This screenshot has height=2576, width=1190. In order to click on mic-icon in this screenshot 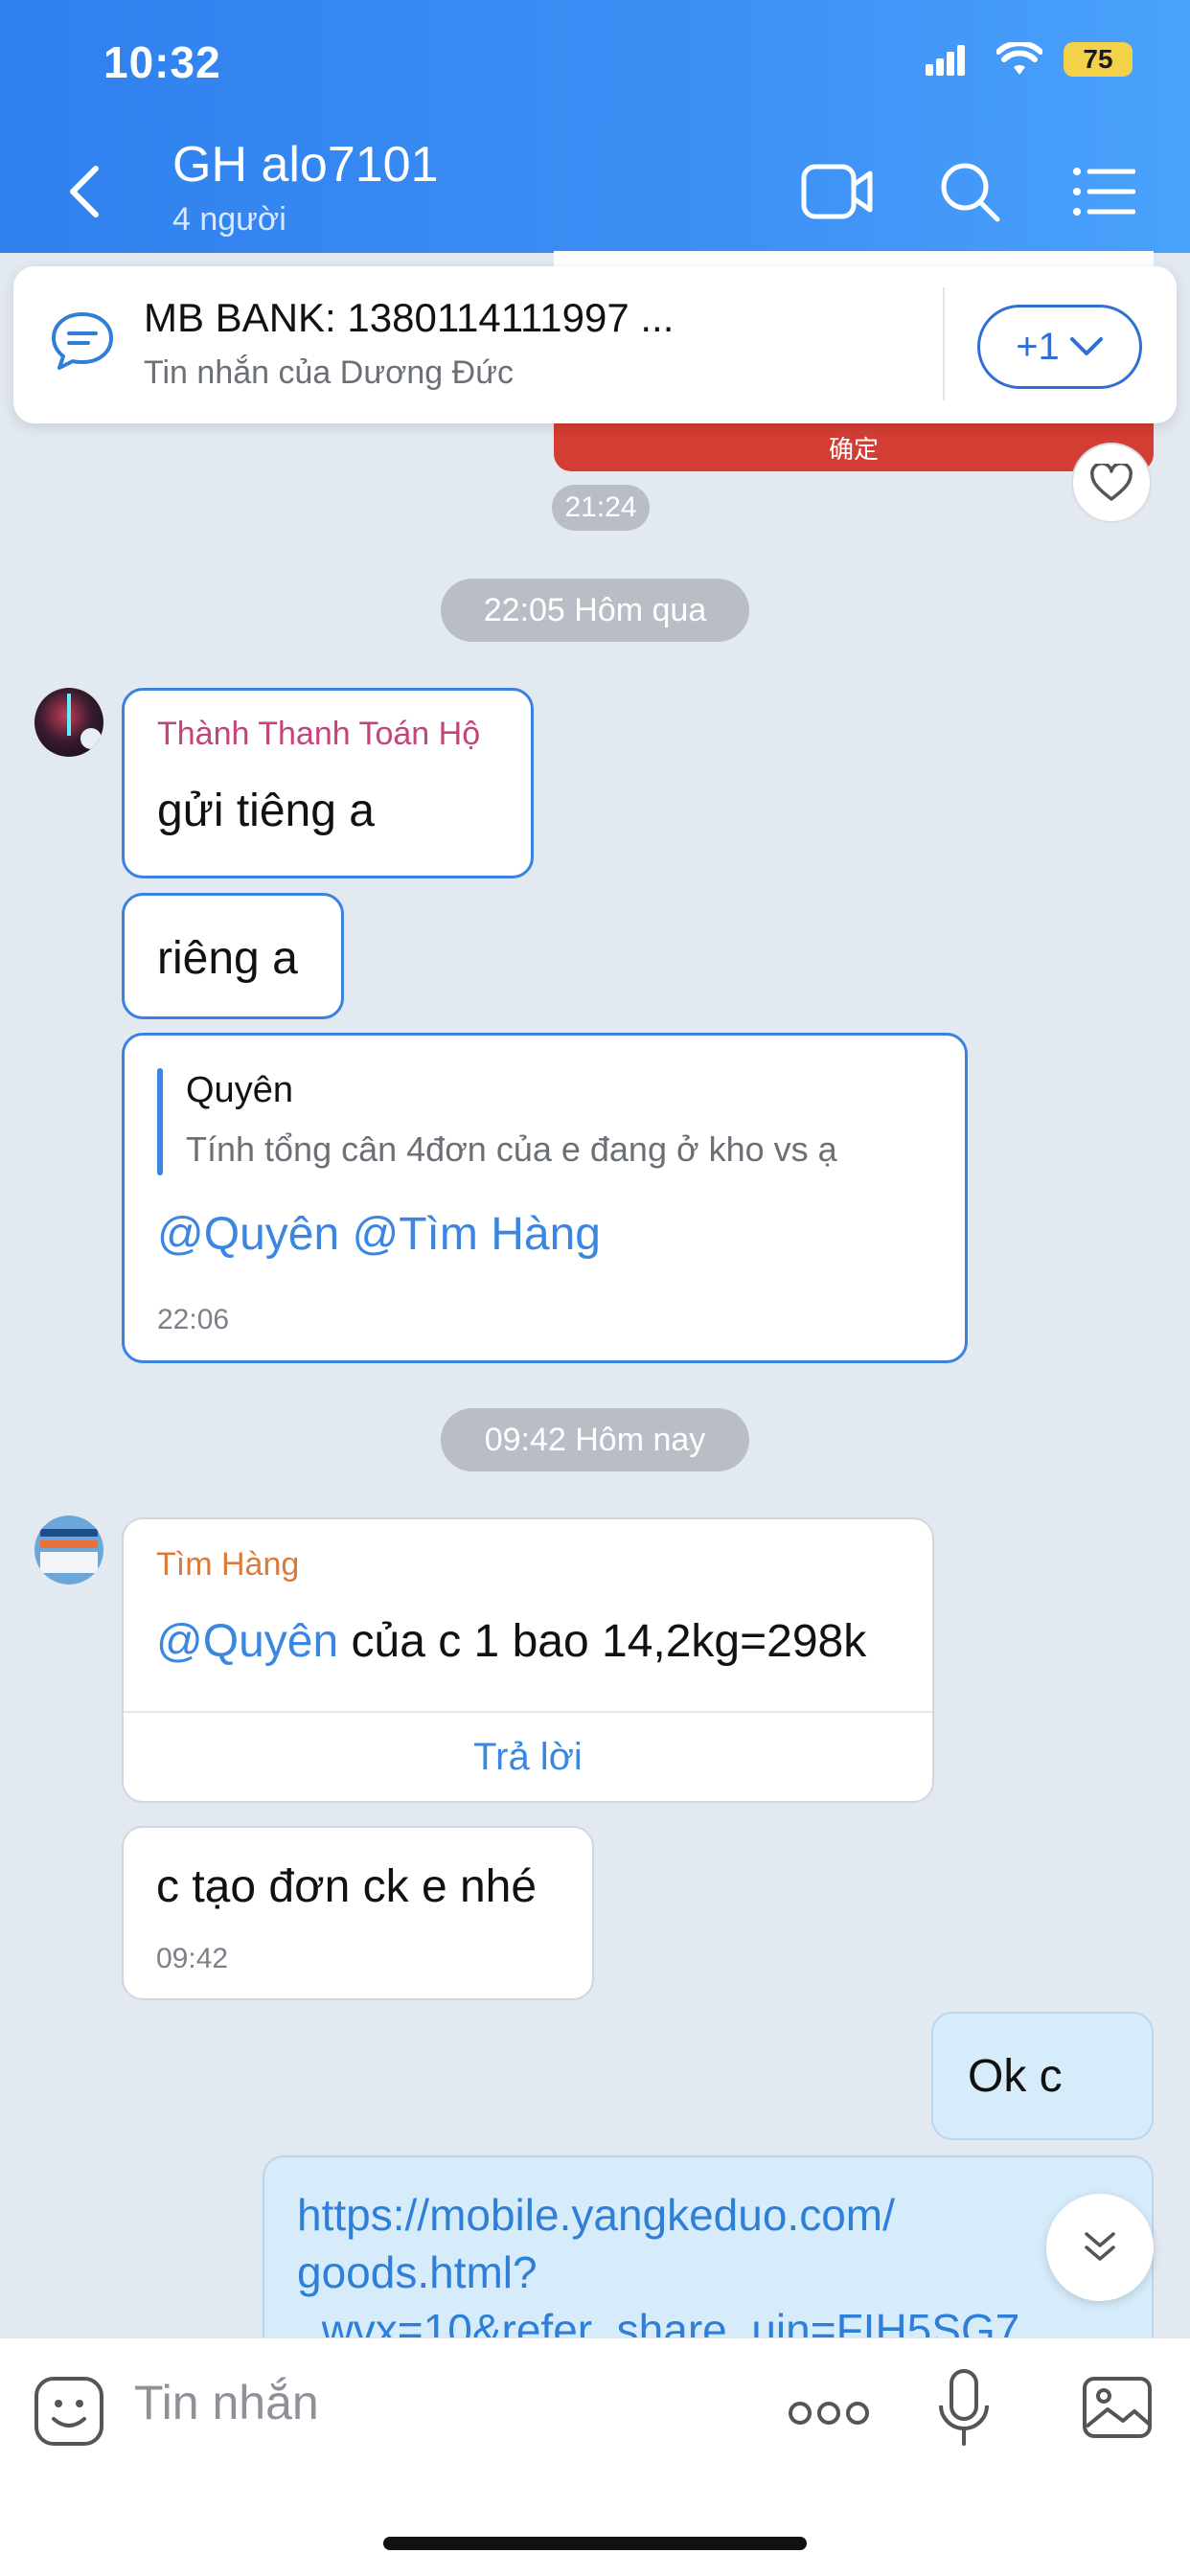, I will do `click(964, 2407)`.